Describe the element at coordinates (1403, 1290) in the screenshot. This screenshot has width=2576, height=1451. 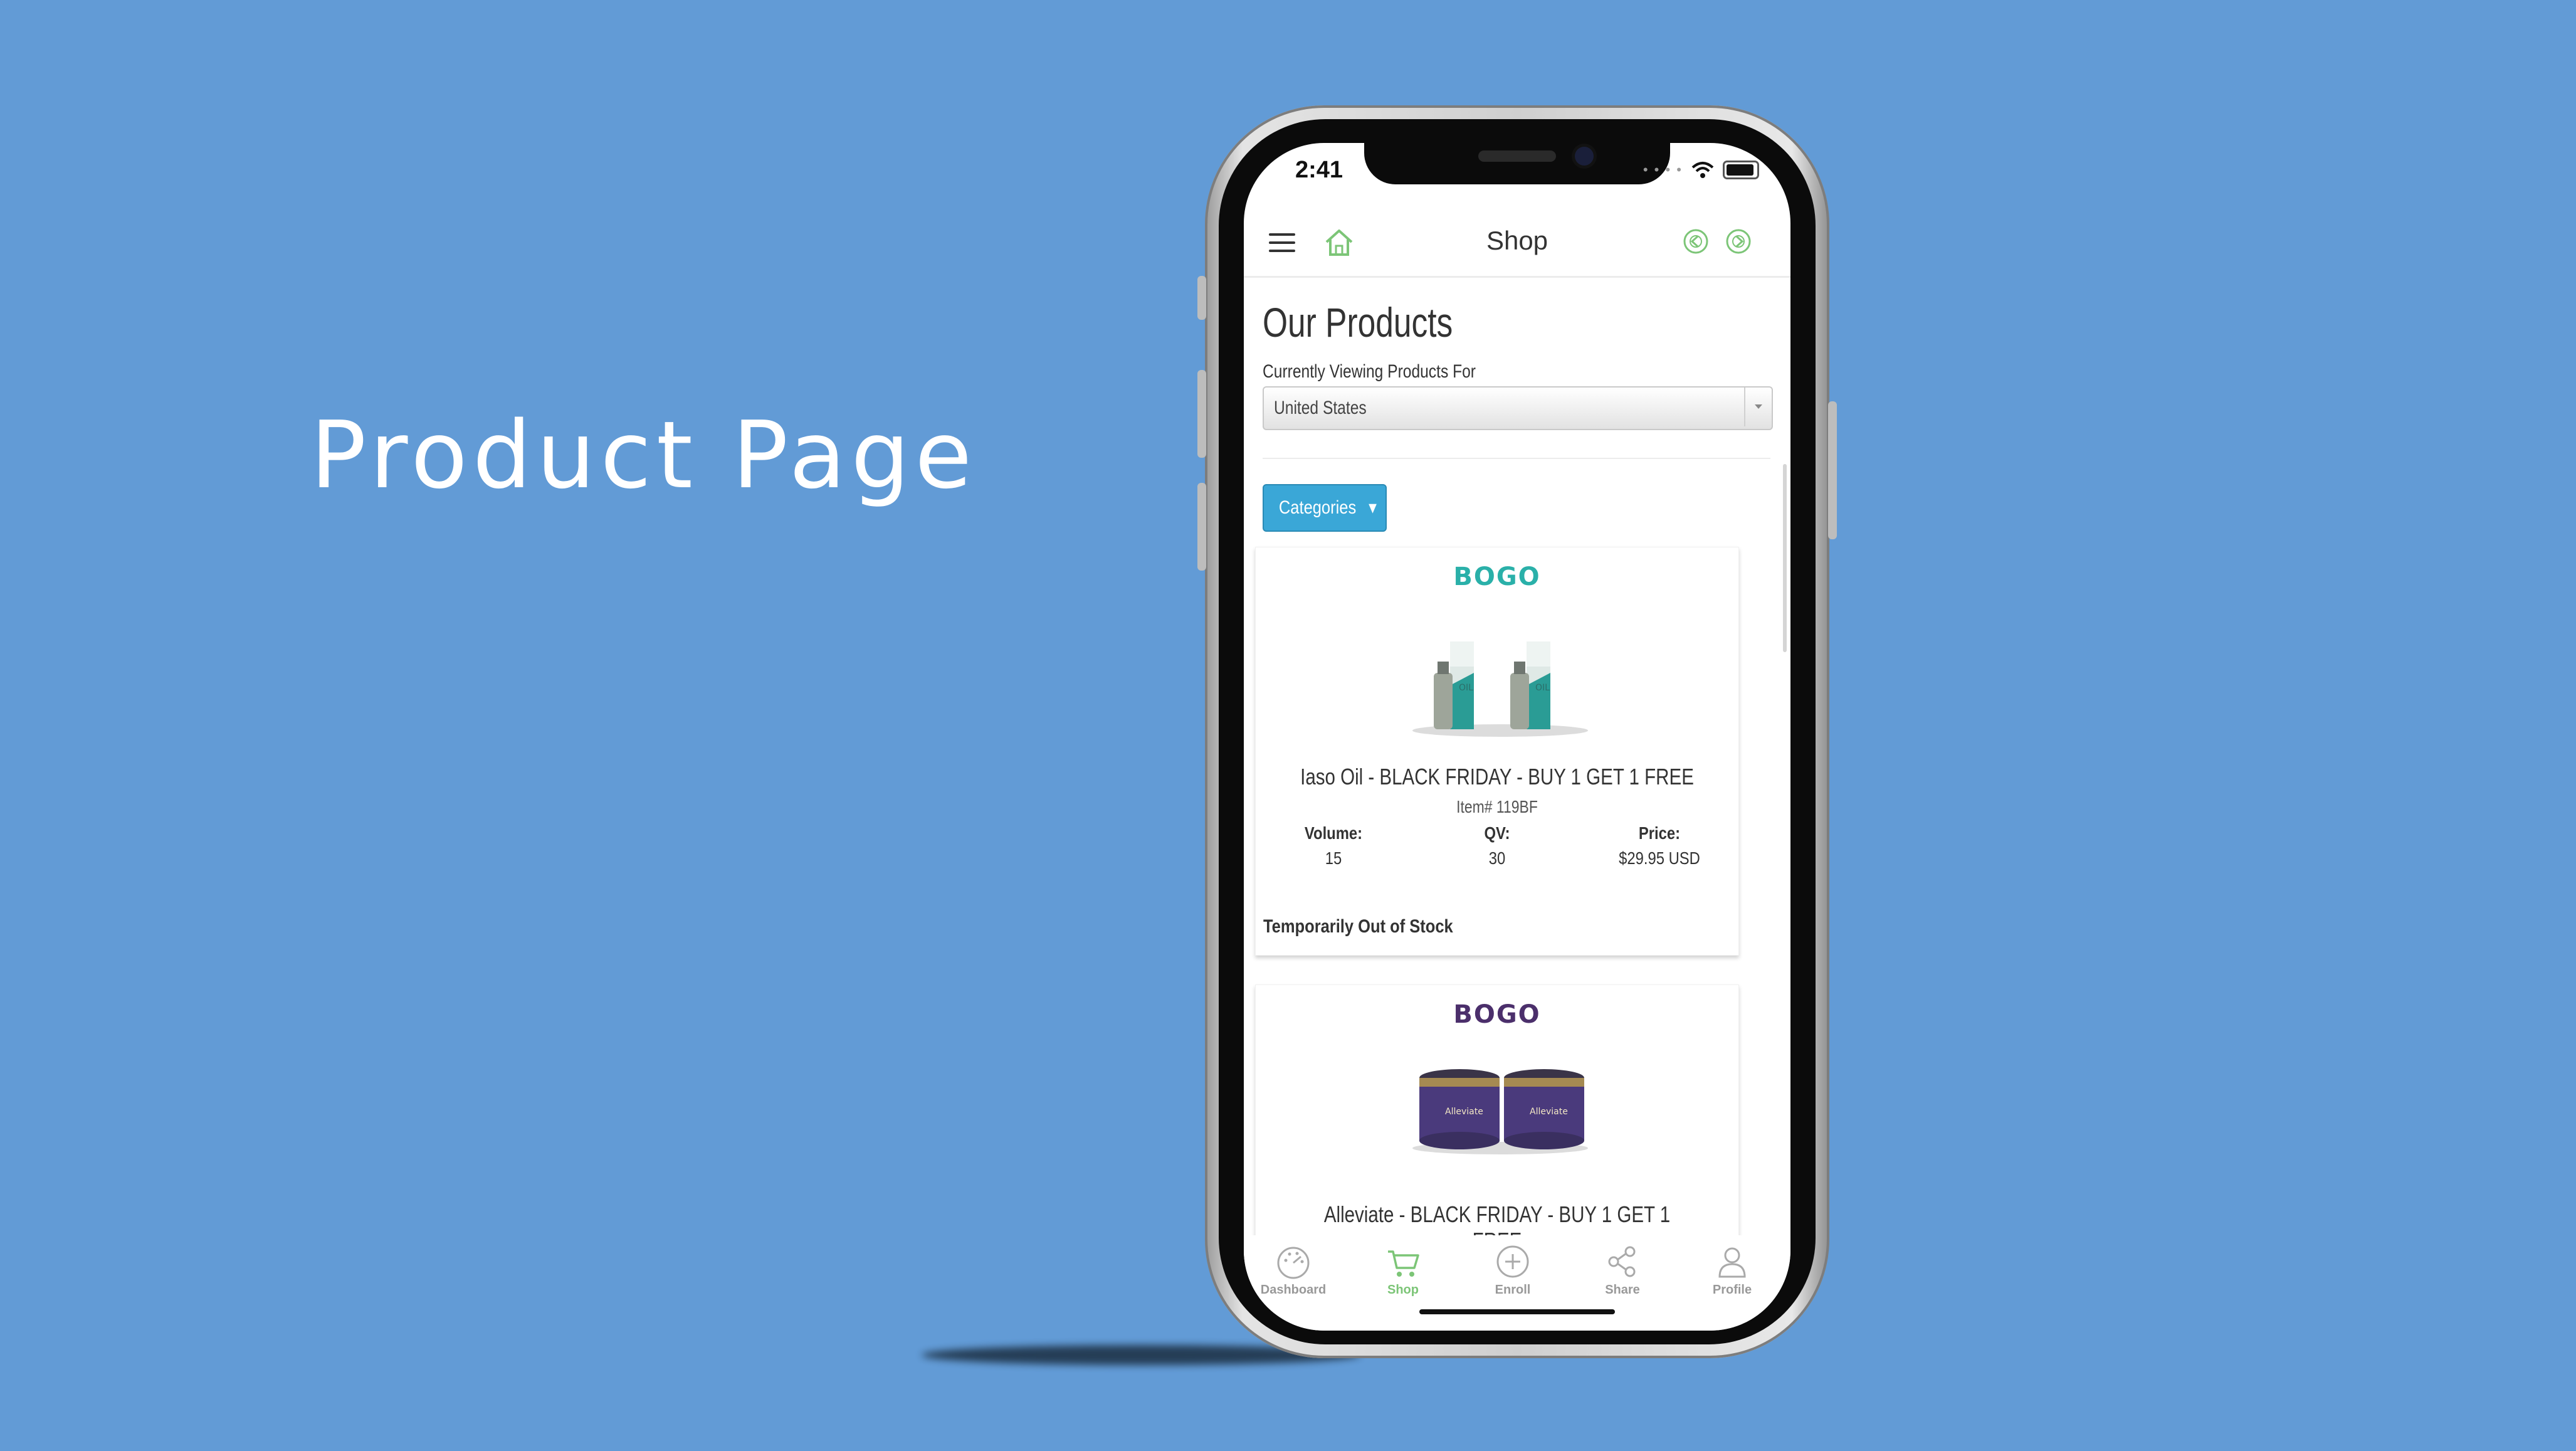
I see `tab-label: Shop` at that location.